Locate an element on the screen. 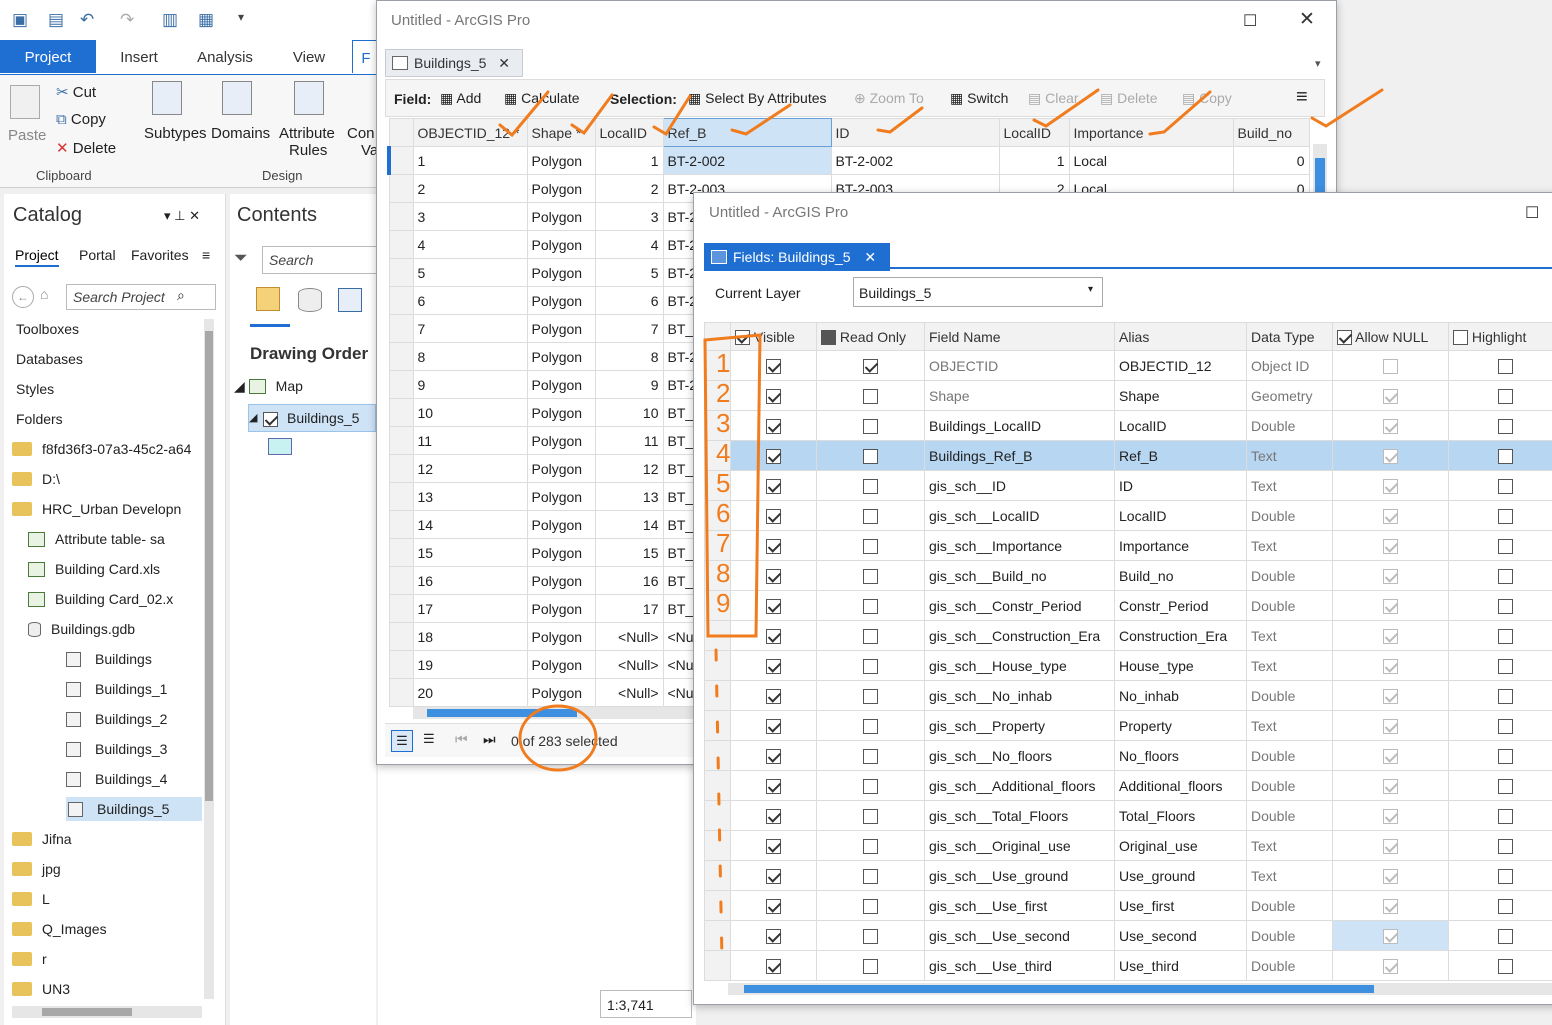  dashed-line-annotation is located at coordinates (719, 805).